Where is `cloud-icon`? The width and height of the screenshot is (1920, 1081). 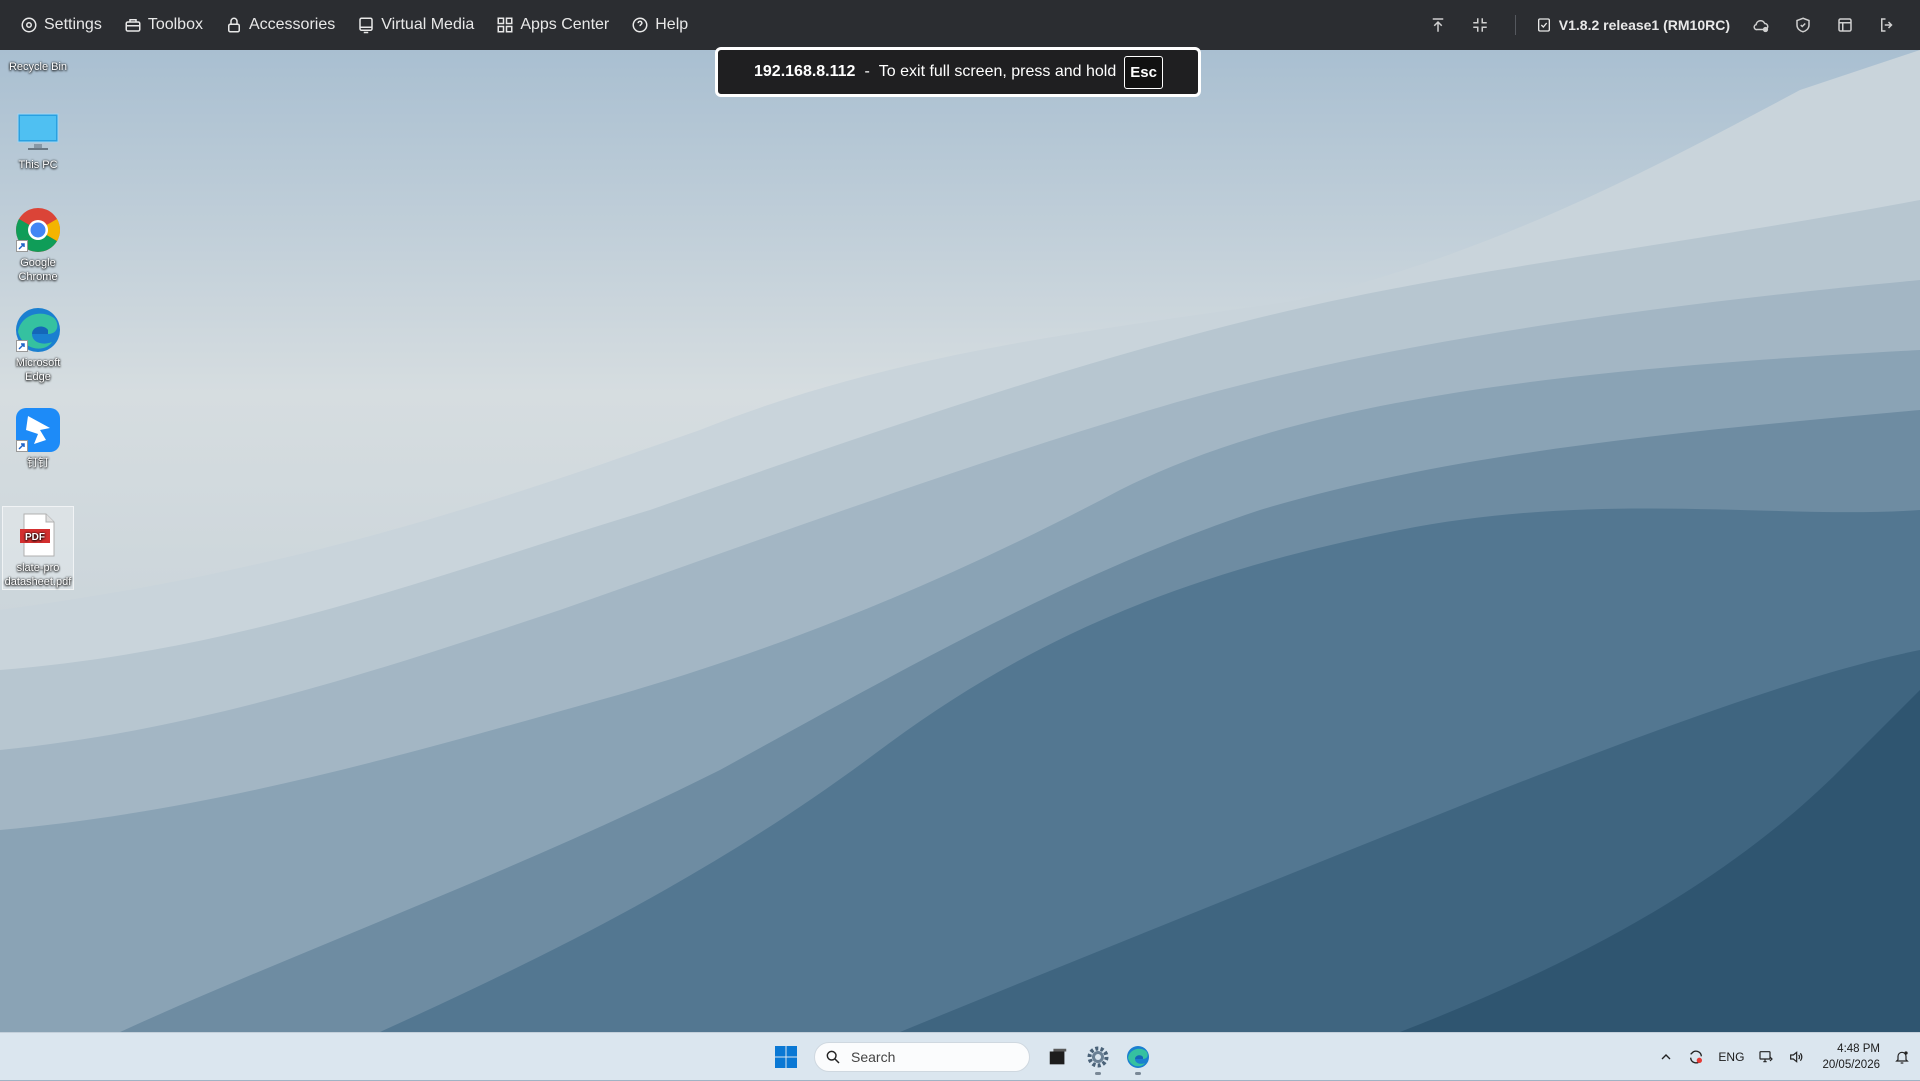 cloud-icon is located at coordinates (1761, 26).